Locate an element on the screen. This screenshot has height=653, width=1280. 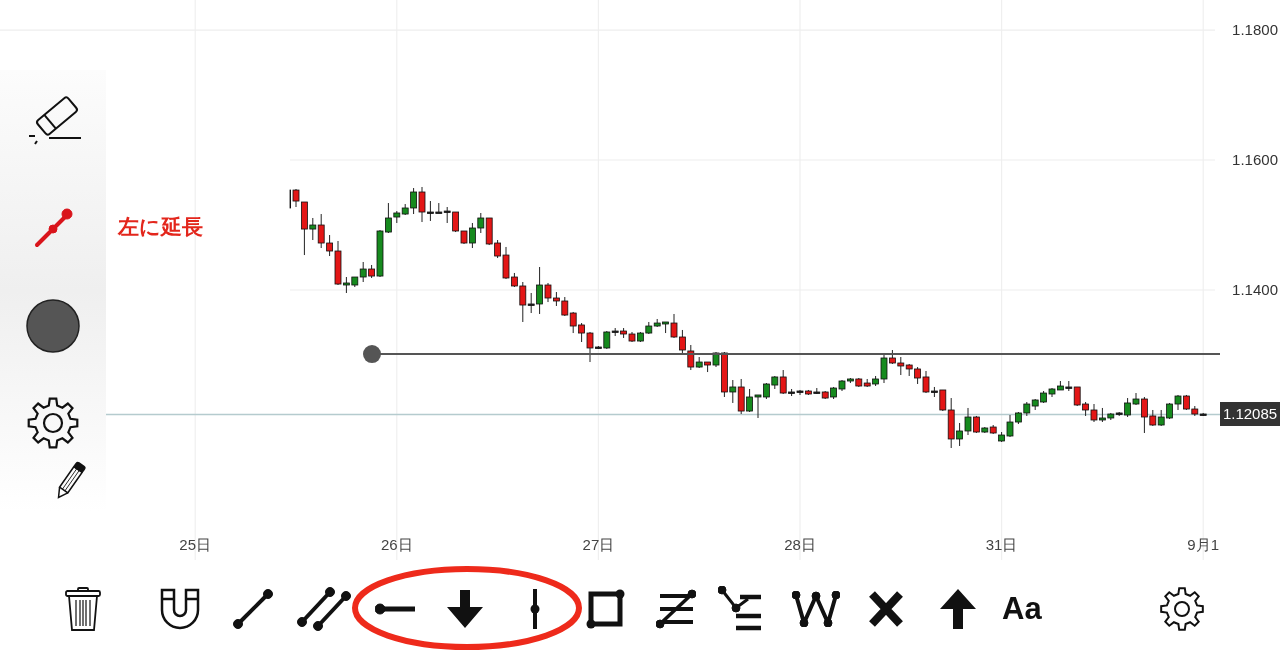
down-arrow-icon is located at coordinates (465, 609).